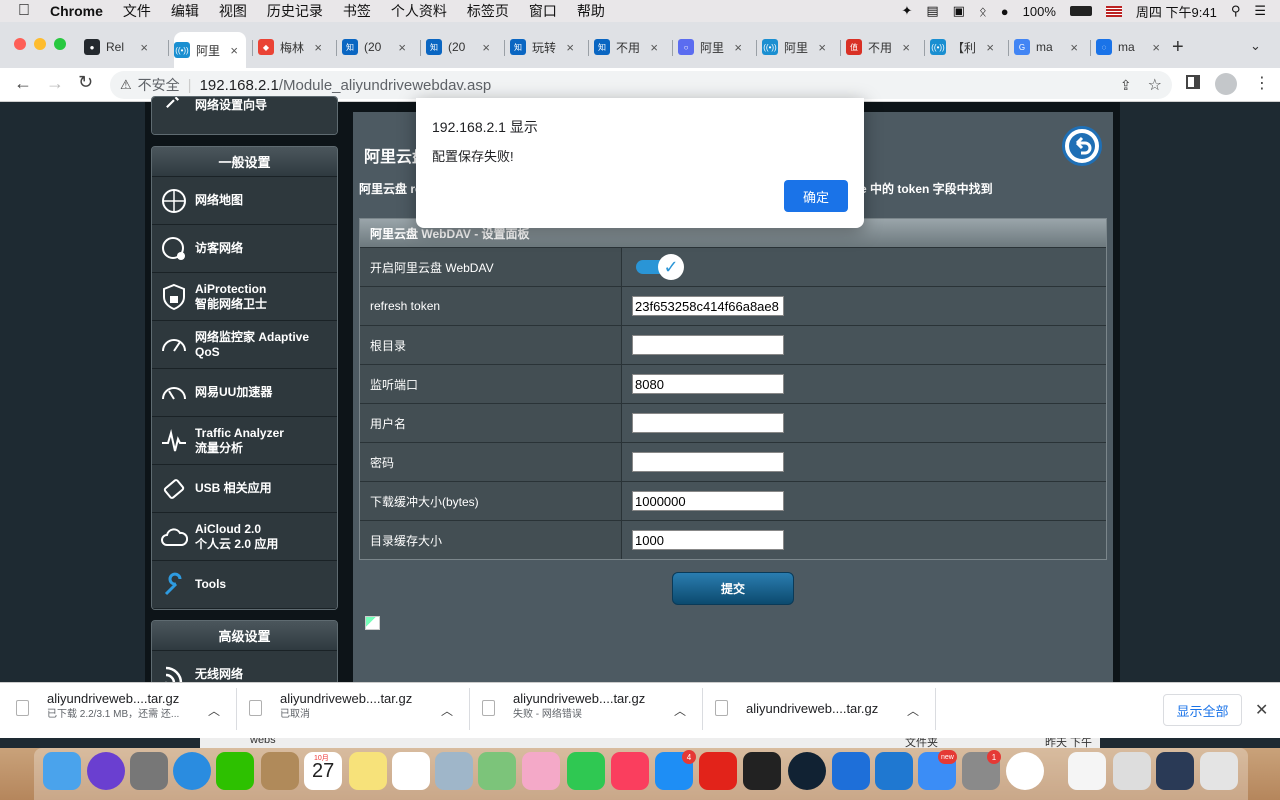 Image resolution: width=1280 pixels, height=800 pixels. What do you see at coordinates (280, 771) in the screenshot?
I see `notes-app-icon` at bounding box center [280, 771].